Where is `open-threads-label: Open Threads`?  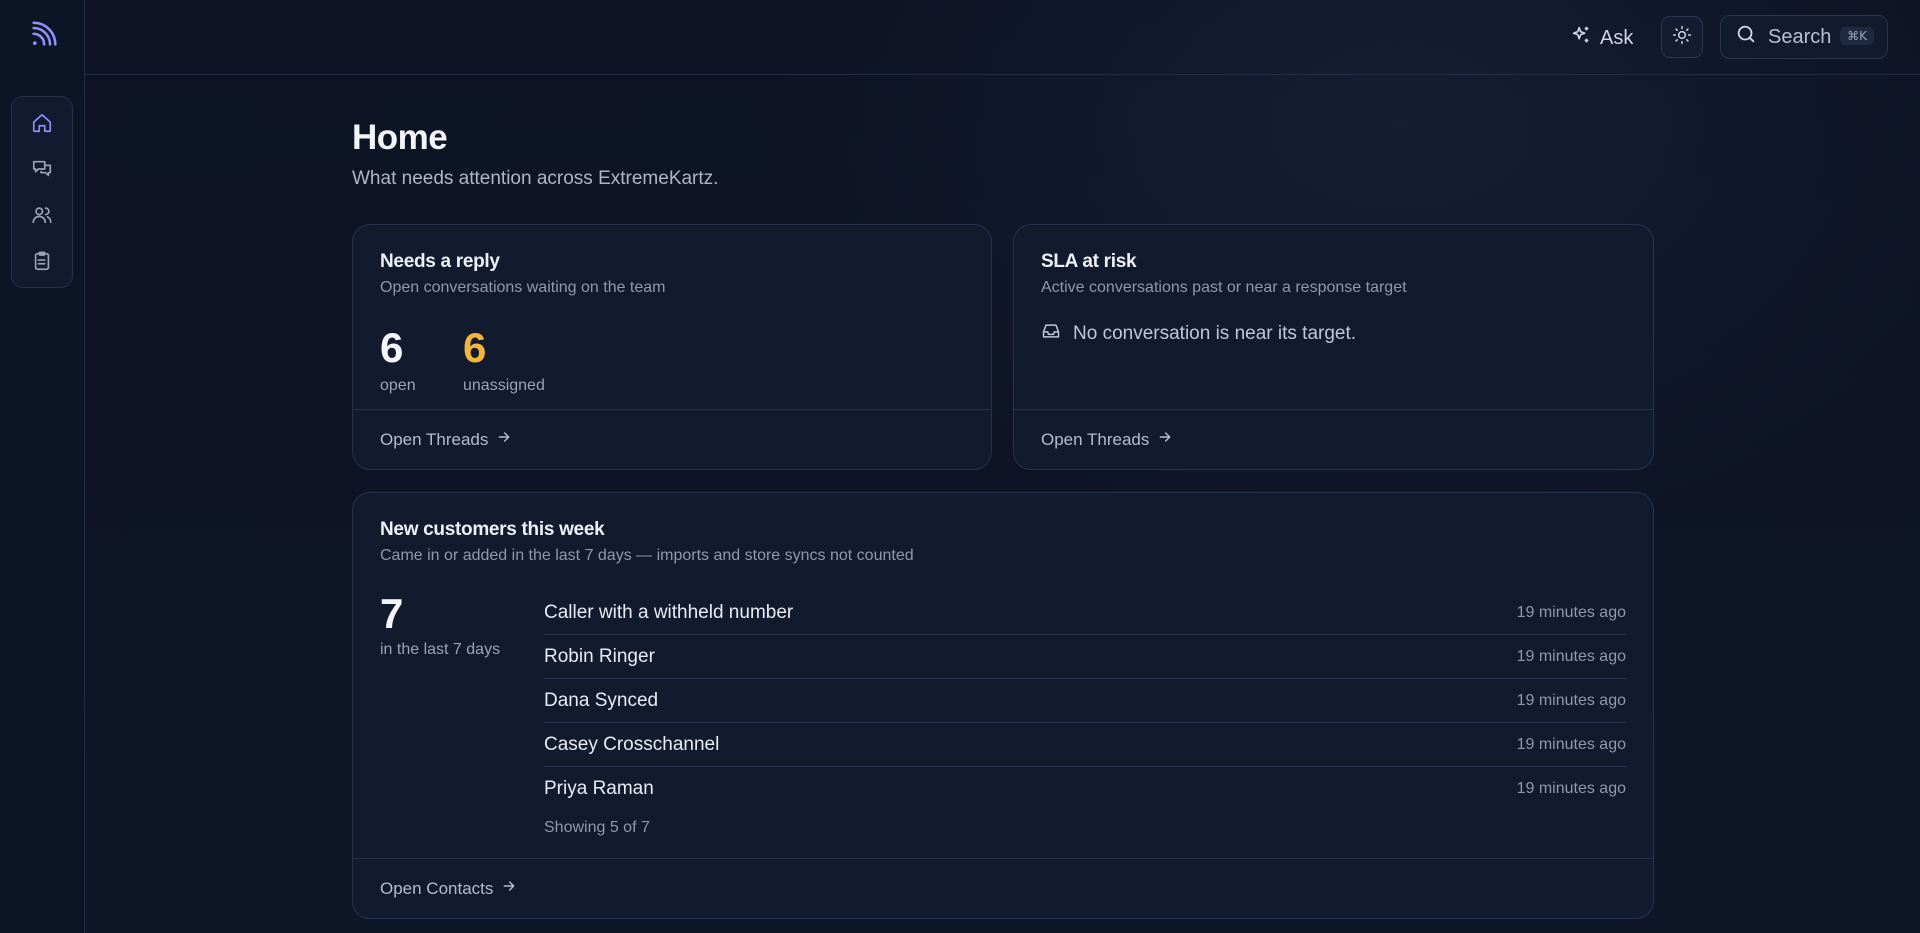 open-threads-label: Open Threads is located at coordinates (434, 439).